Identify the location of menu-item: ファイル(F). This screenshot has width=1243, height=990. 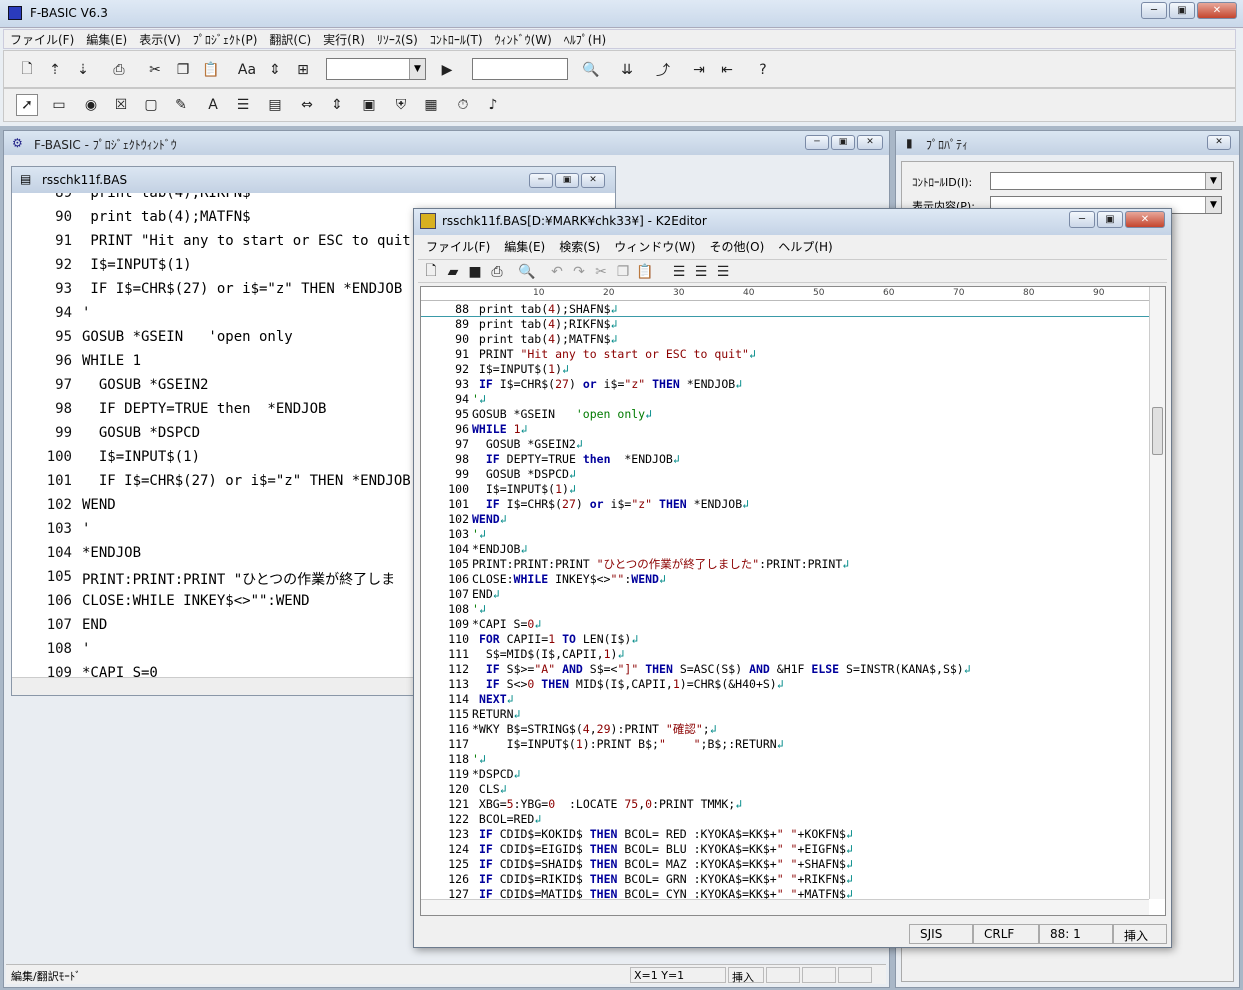
(42, 39).